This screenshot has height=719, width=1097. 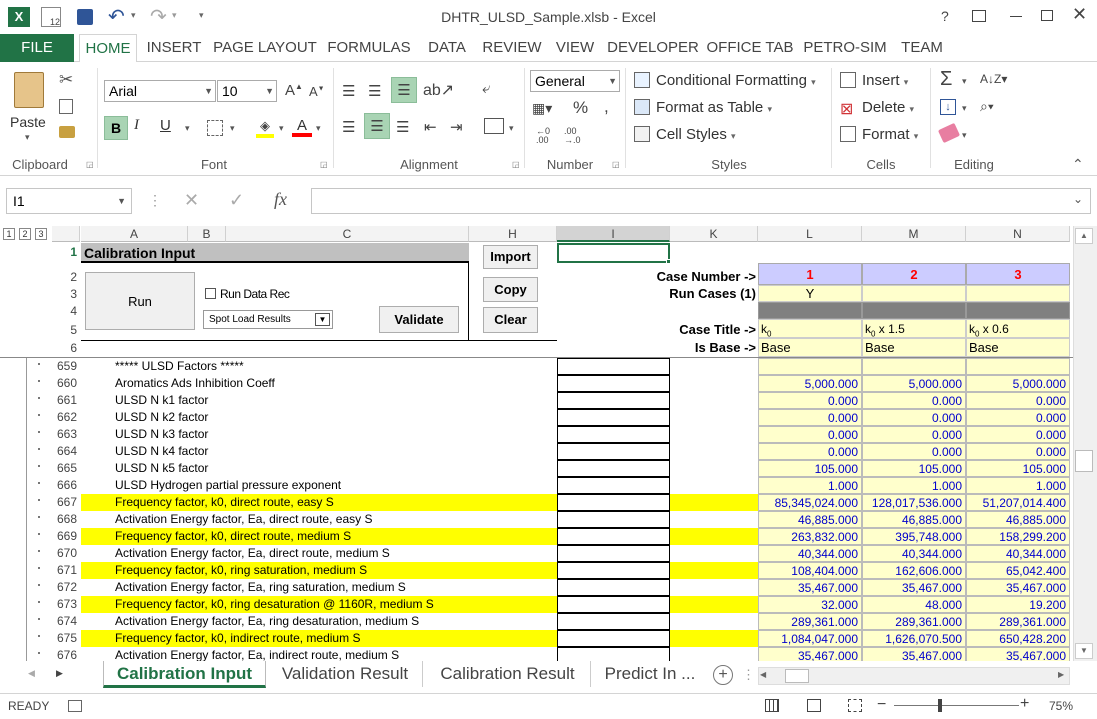 I want to click on borders-icon, so click(x=215, y=128).